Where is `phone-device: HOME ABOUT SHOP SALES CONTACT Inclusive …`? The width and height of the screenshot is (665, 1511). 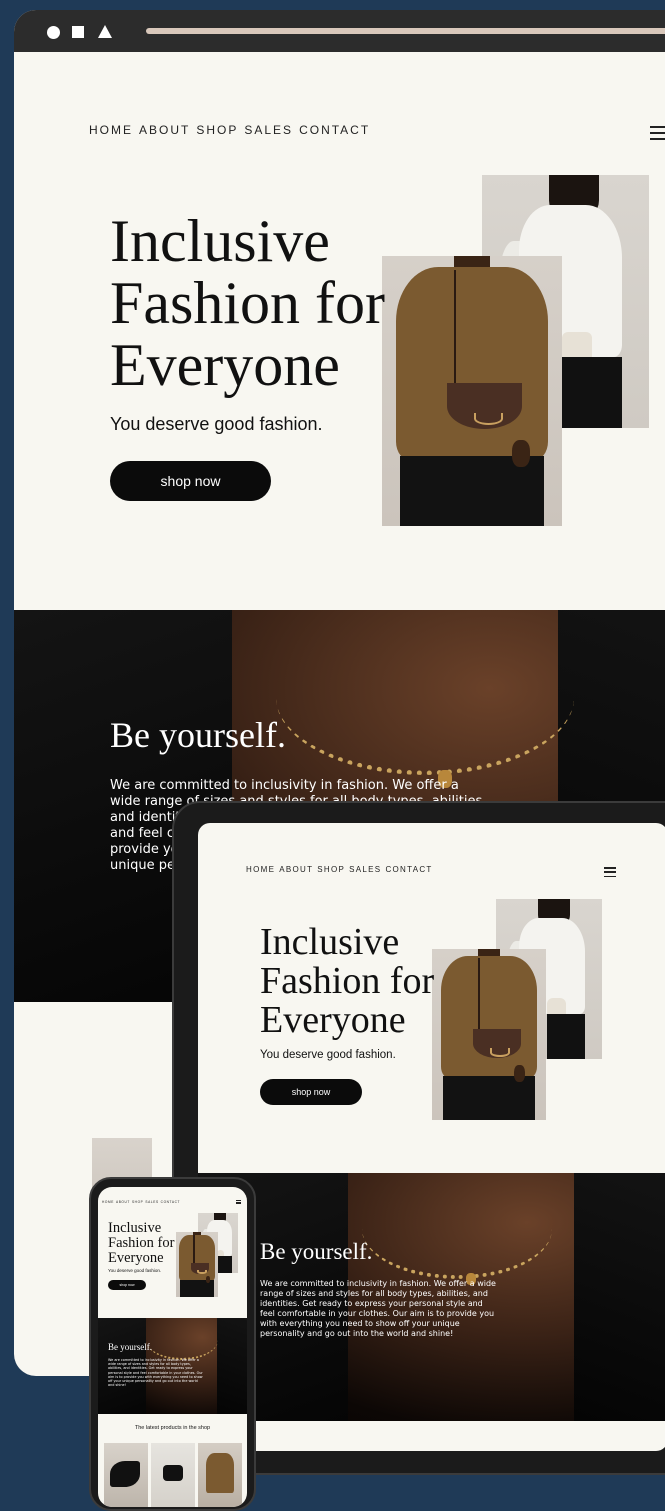
phone-device: HOME ABOUT SHOP SALES CONTACT Inclusive … is located at coordinates (172, 1344).